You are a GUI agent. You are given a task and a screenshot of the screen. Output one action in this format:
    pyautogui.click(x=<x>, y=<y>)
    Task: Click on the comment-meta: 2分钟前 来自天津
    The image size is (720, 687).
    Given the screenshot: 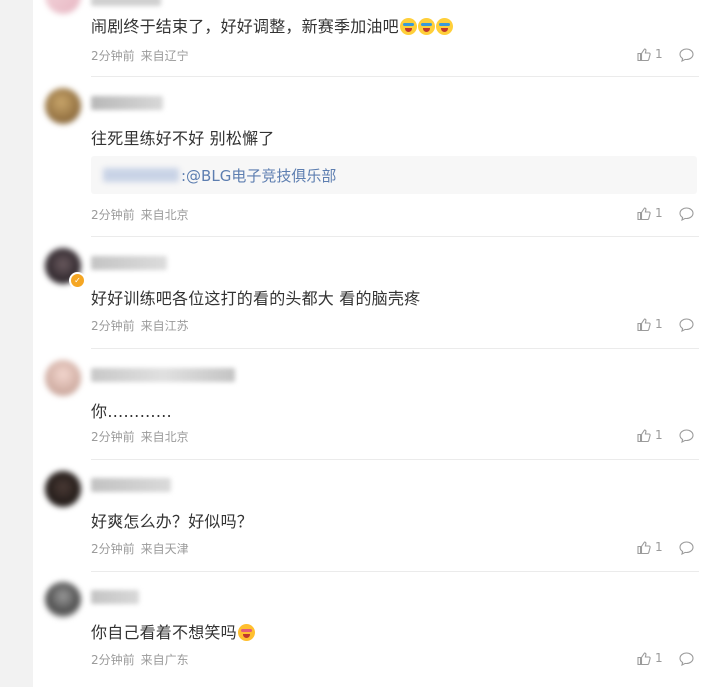 What is the action you would take?
    pyautogui.click(x=140, y=548)
    